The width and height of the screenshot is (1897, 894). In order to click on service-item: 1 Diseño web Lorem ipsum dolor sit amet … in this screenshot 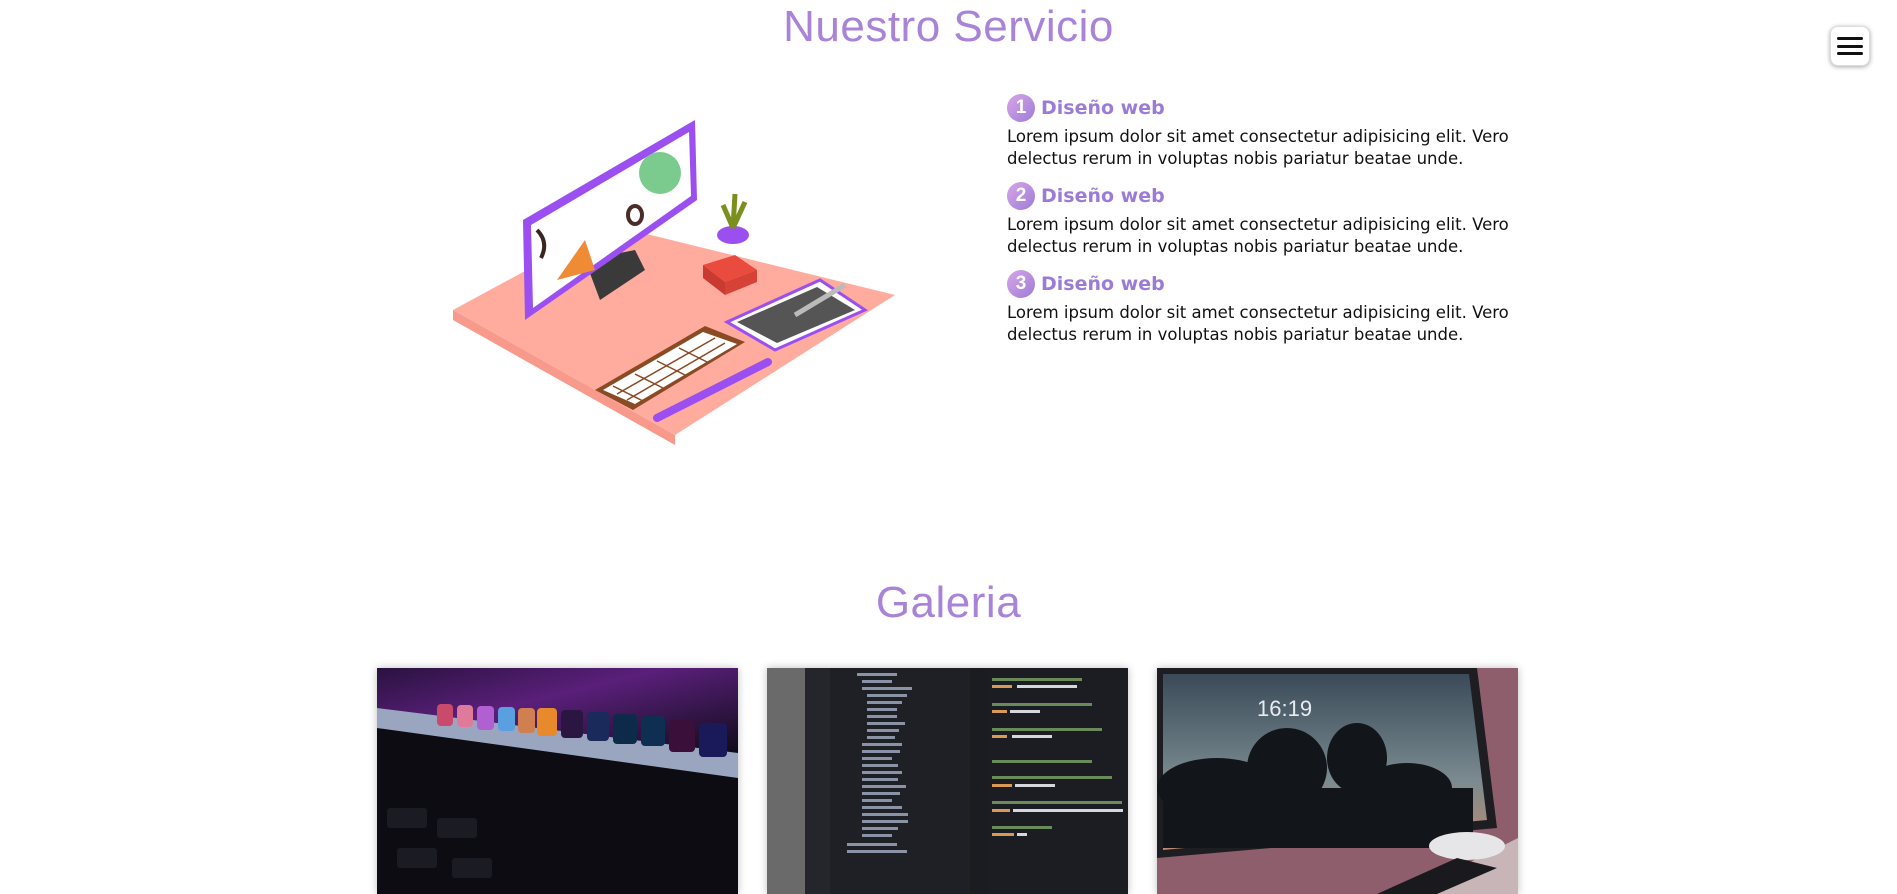, I will do `click(1277, 131)`.